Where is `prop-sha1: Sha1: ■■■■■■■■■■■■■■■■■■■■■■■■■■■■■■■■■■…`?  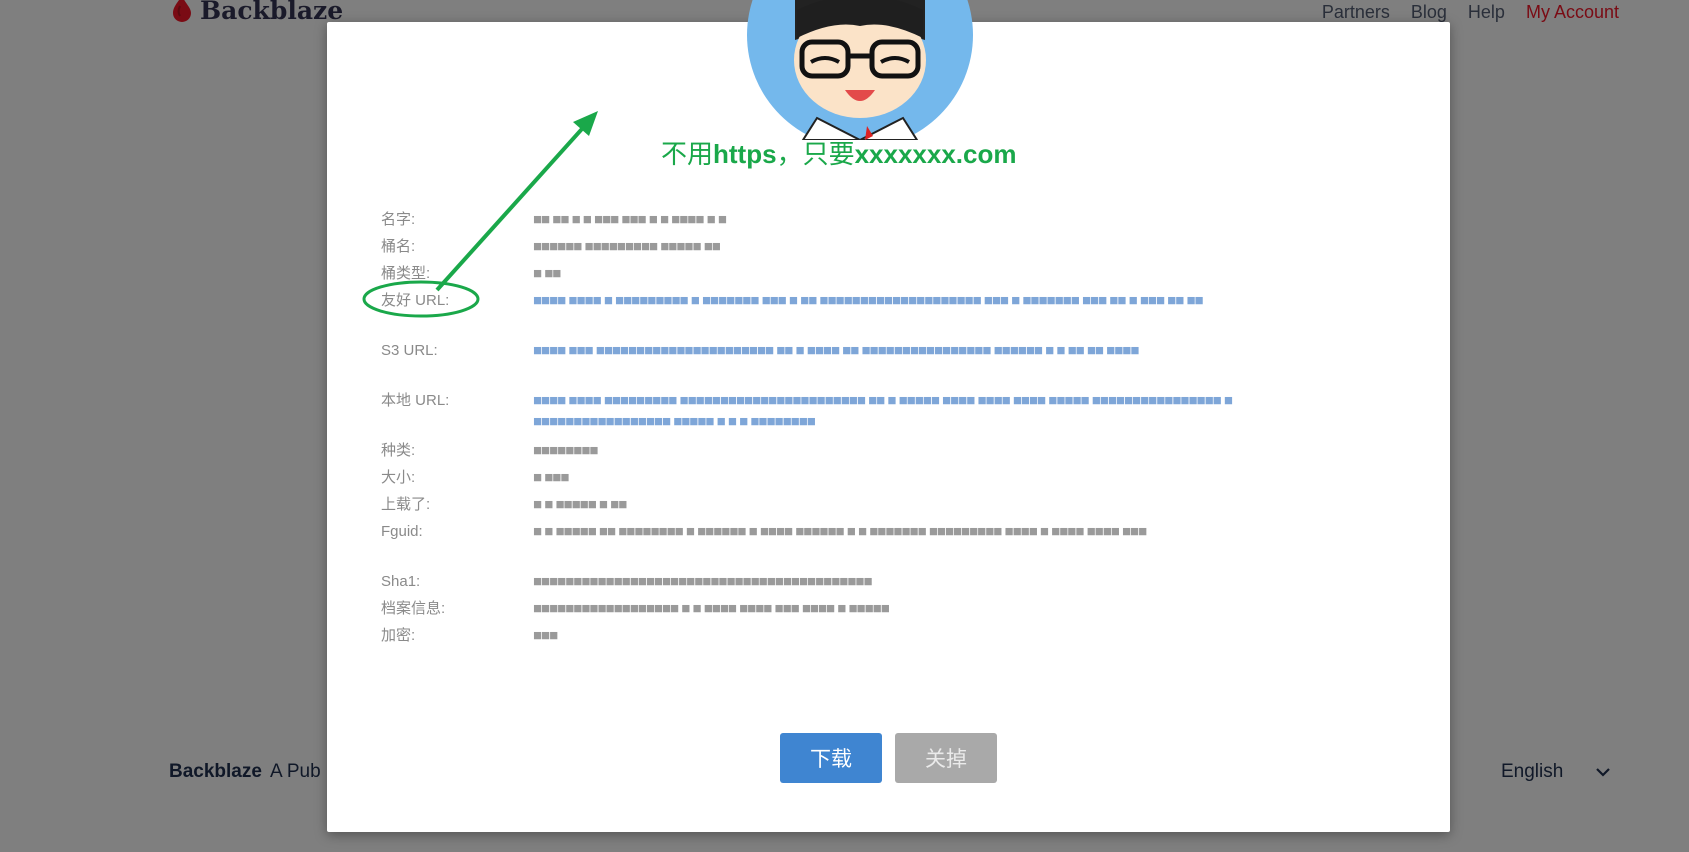 prop-sha1: Sha1: ■■■■■■■■■■■■■■■■■■■■■■■■■■■■■■■■■■… is located at coordinates (891, 581).